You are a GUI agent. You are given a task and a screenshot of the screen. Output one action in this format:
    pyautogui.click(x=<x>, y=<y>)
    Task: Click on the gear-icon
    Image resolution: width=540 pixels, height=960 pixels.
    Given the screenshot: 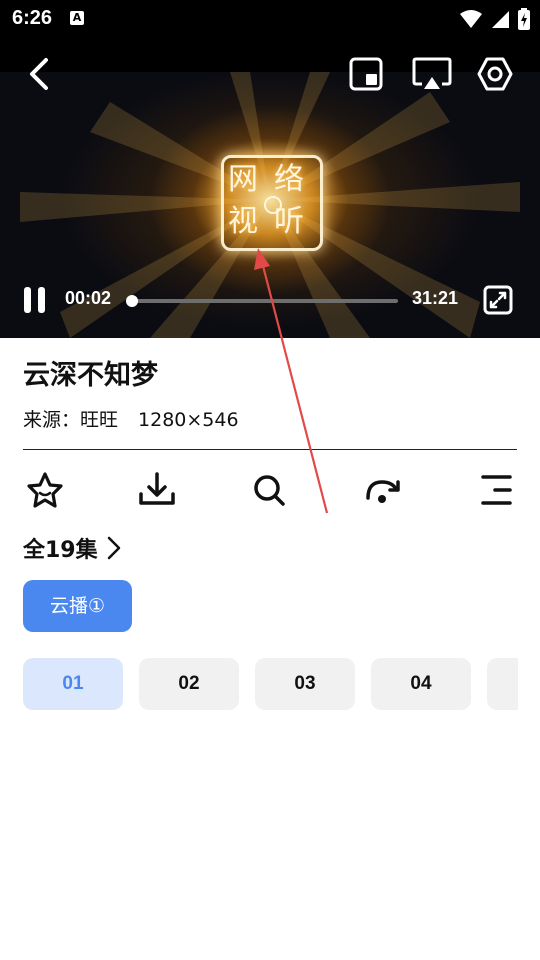 What is the action you would take?
    pyautogui.click(x=495, y=74)
    